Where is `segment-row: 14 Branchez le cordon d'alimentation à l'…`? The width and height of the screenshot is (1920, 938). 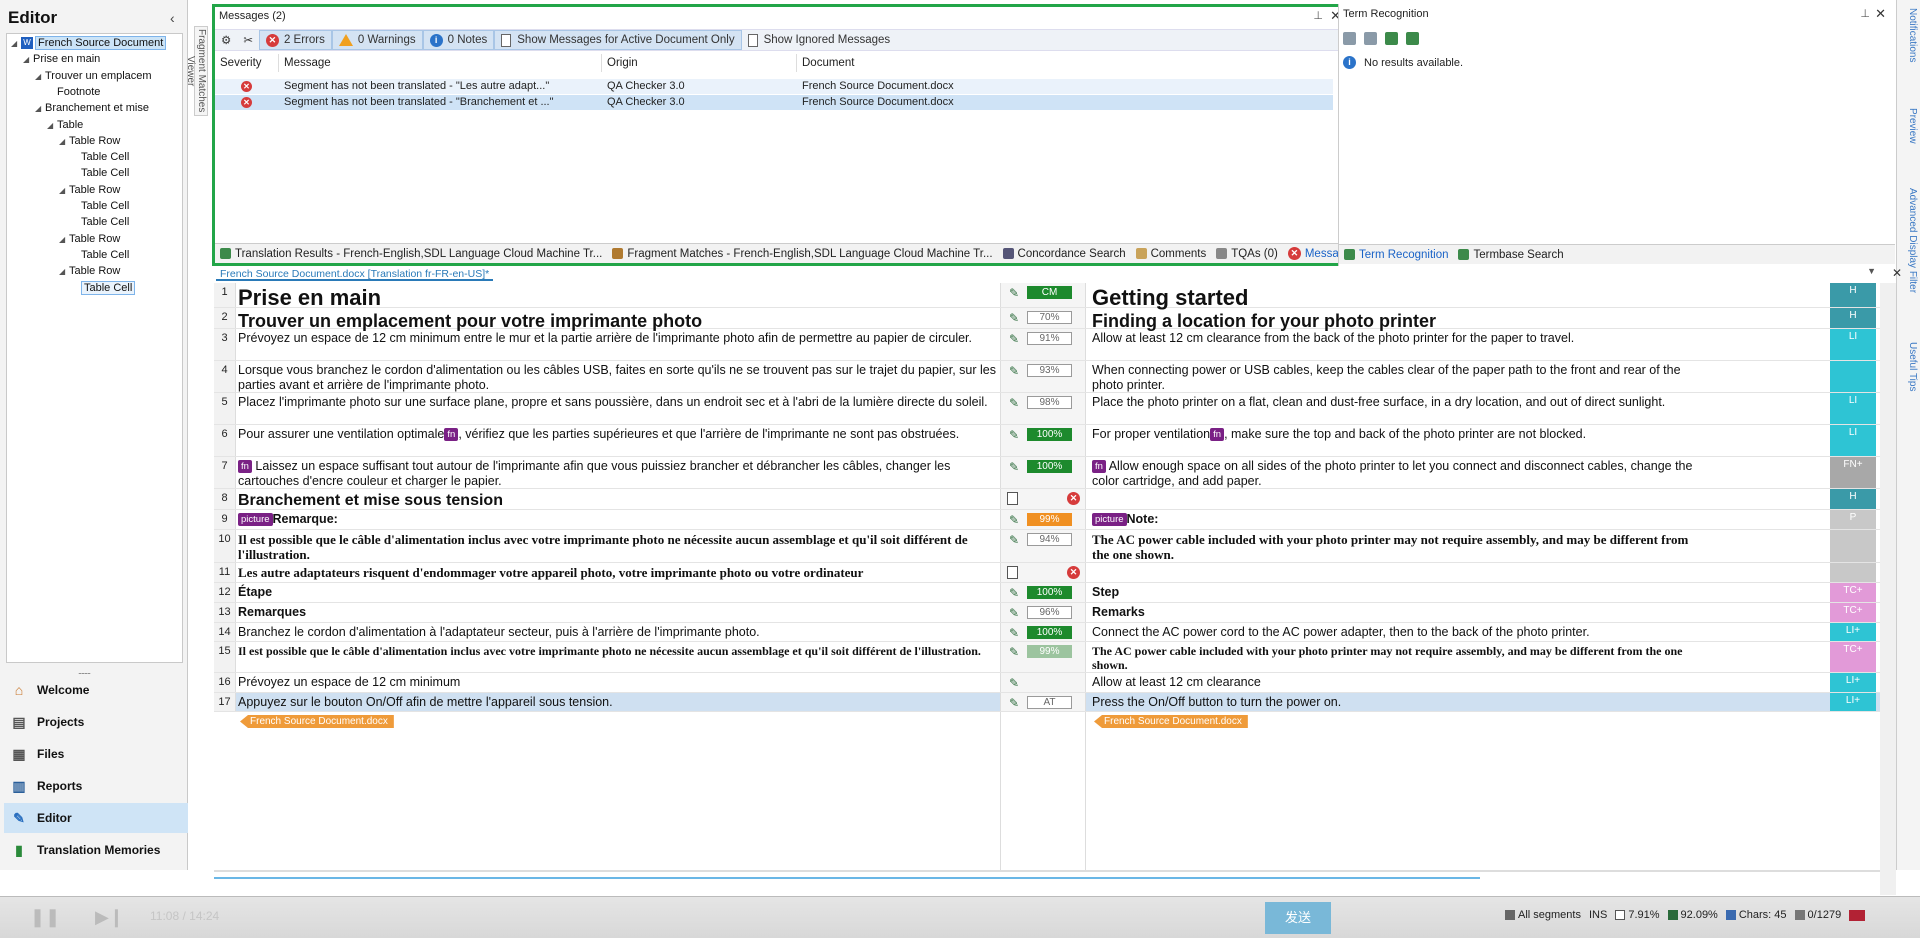 segment-row: 14 Branchez le cordon d'alimentation à l'… is located at coordinates (1047, 632).